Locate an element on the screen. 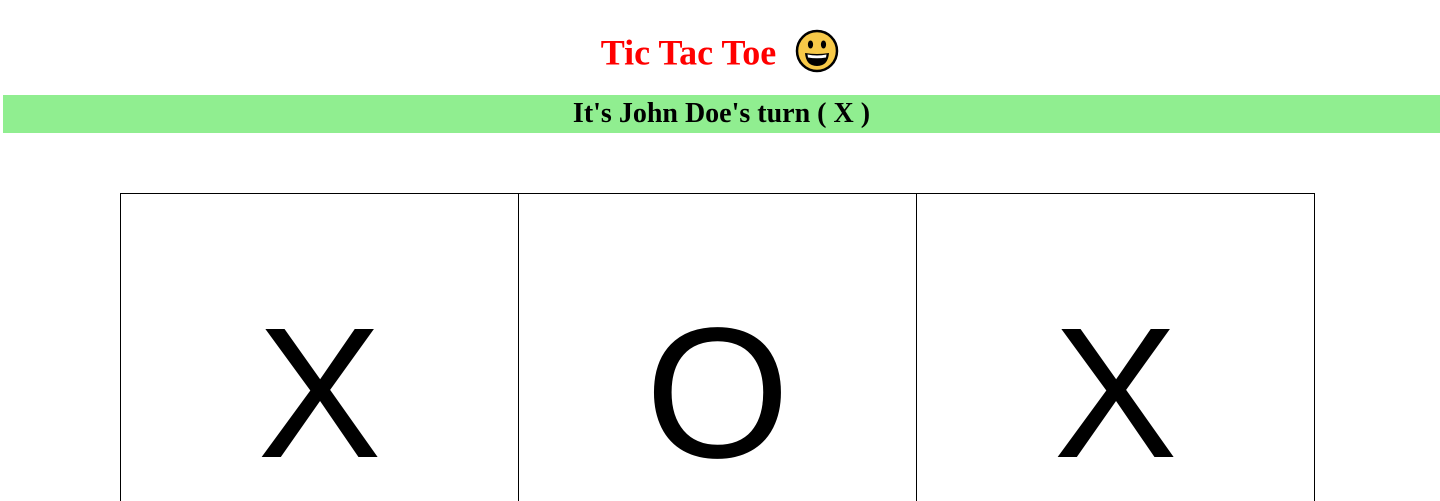 This screenshot has height=501, width=1440. title-text: Tic Tac Toe is located at coordinates (688, 52).